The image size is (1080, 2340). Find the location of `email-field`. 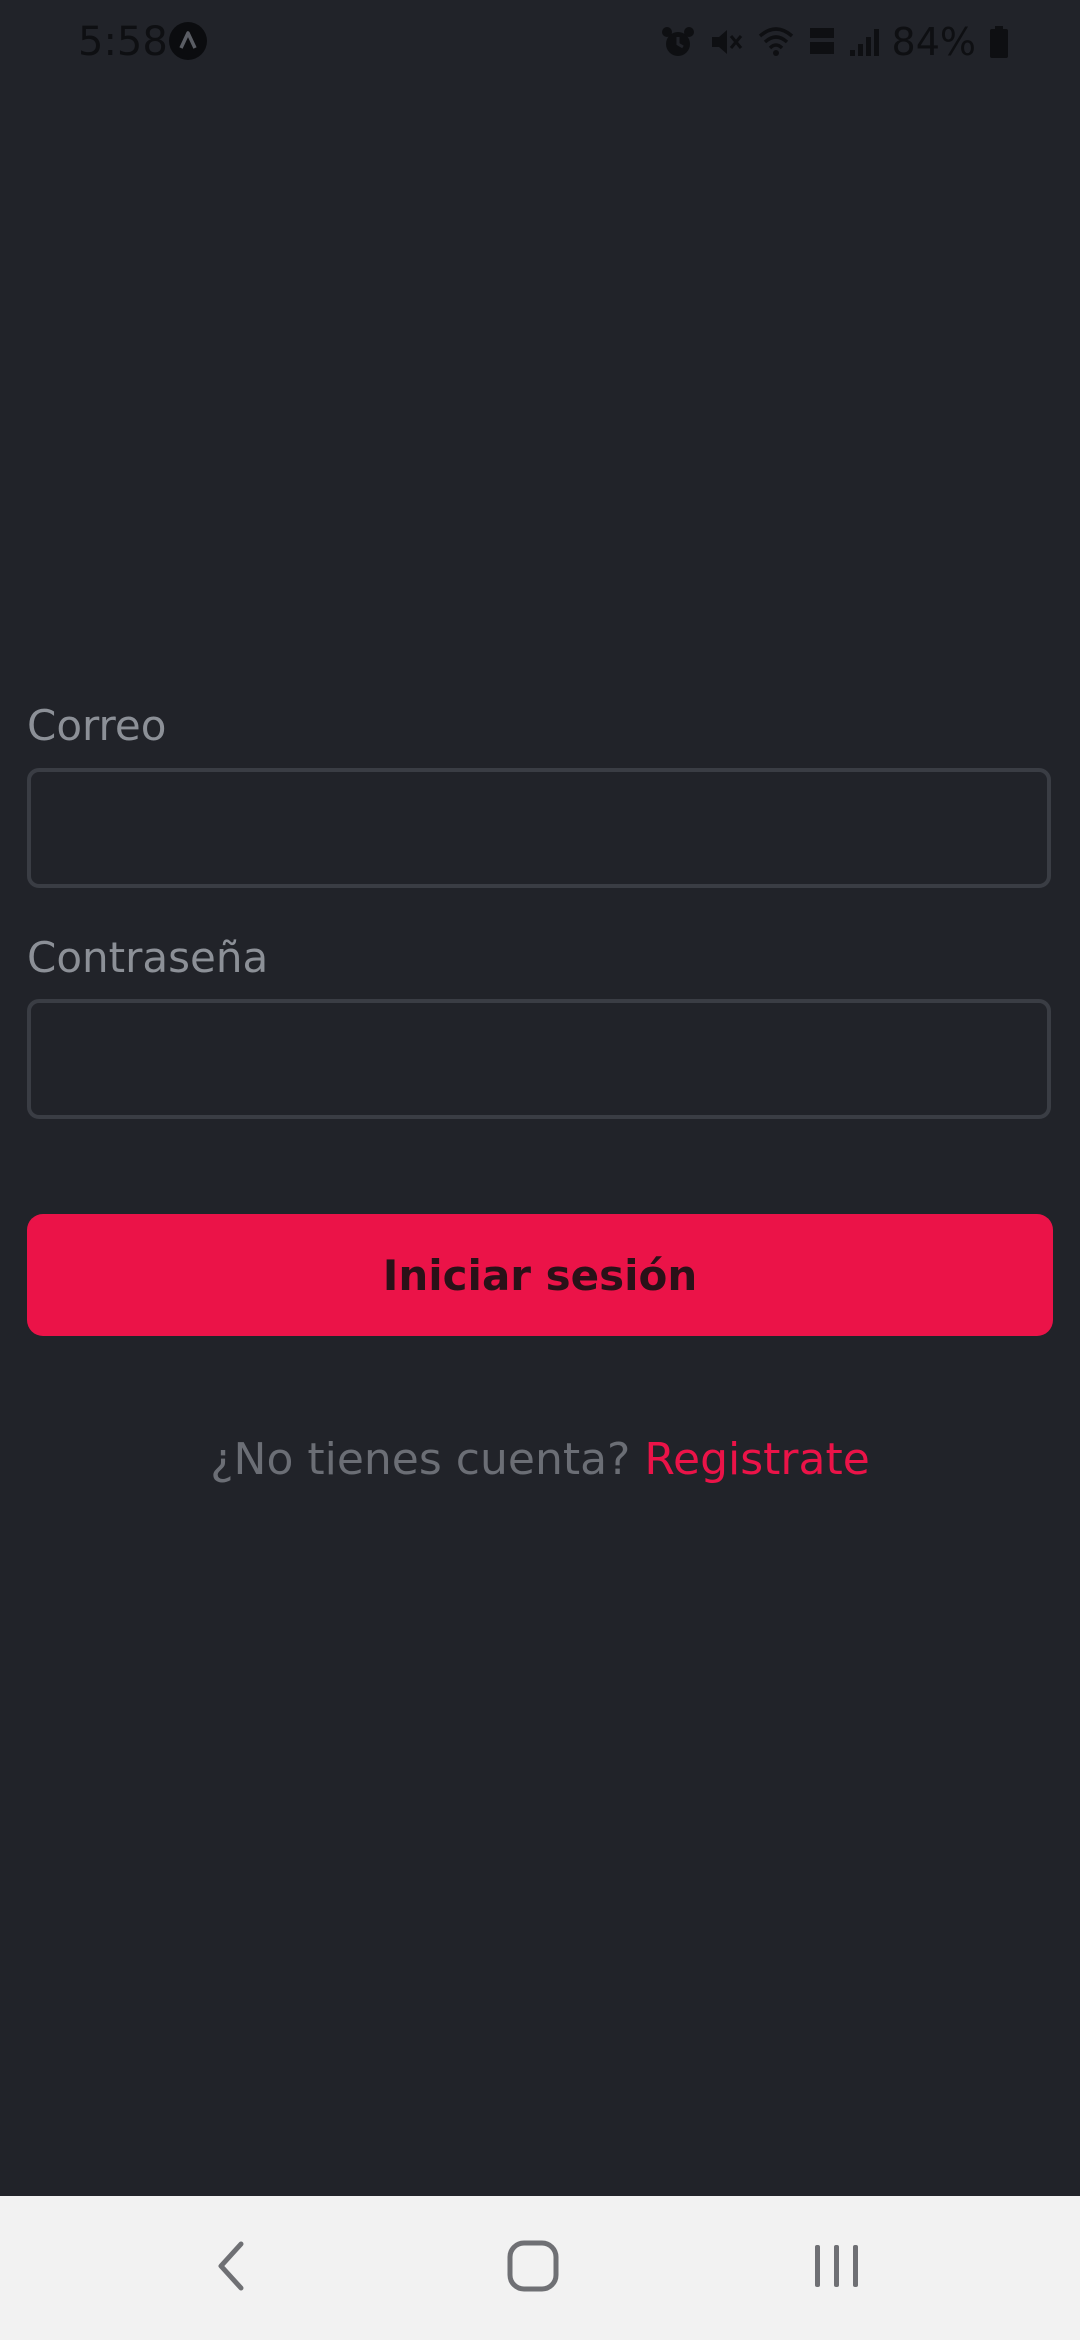

email-field is located at coordinates (539, 828).